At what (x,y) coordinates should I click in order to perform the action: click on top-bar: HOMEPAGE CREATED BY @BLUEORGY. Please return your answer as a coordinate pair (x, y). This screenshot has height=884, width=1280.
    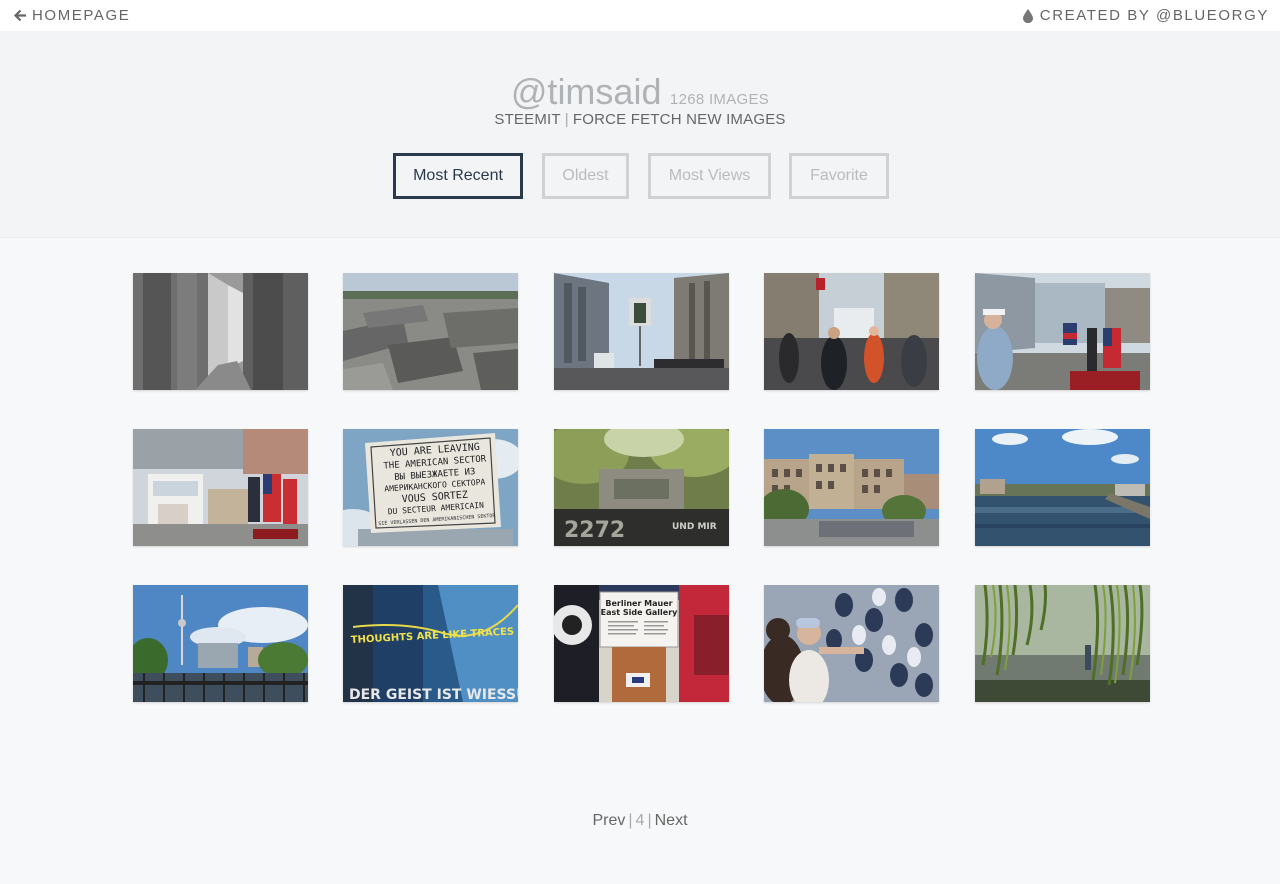
    Looking at the image, I should click on (640, 15).